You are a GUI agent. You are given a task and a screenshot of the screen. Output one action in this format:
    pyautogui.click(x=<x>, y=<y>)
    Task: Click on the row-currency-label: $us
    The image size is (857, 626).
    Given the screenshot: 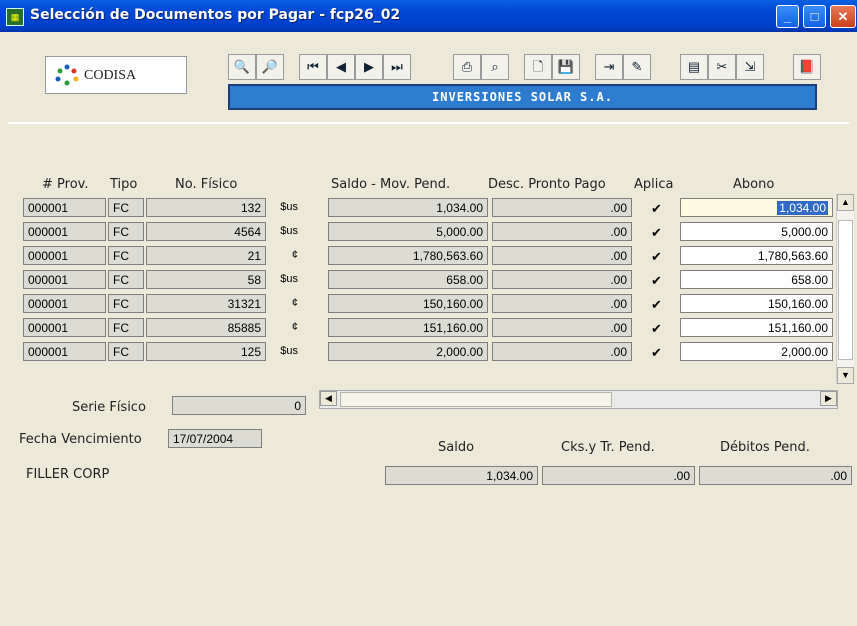 What is the action you would take?
    pyautogui.click(x=289, y=351)
    